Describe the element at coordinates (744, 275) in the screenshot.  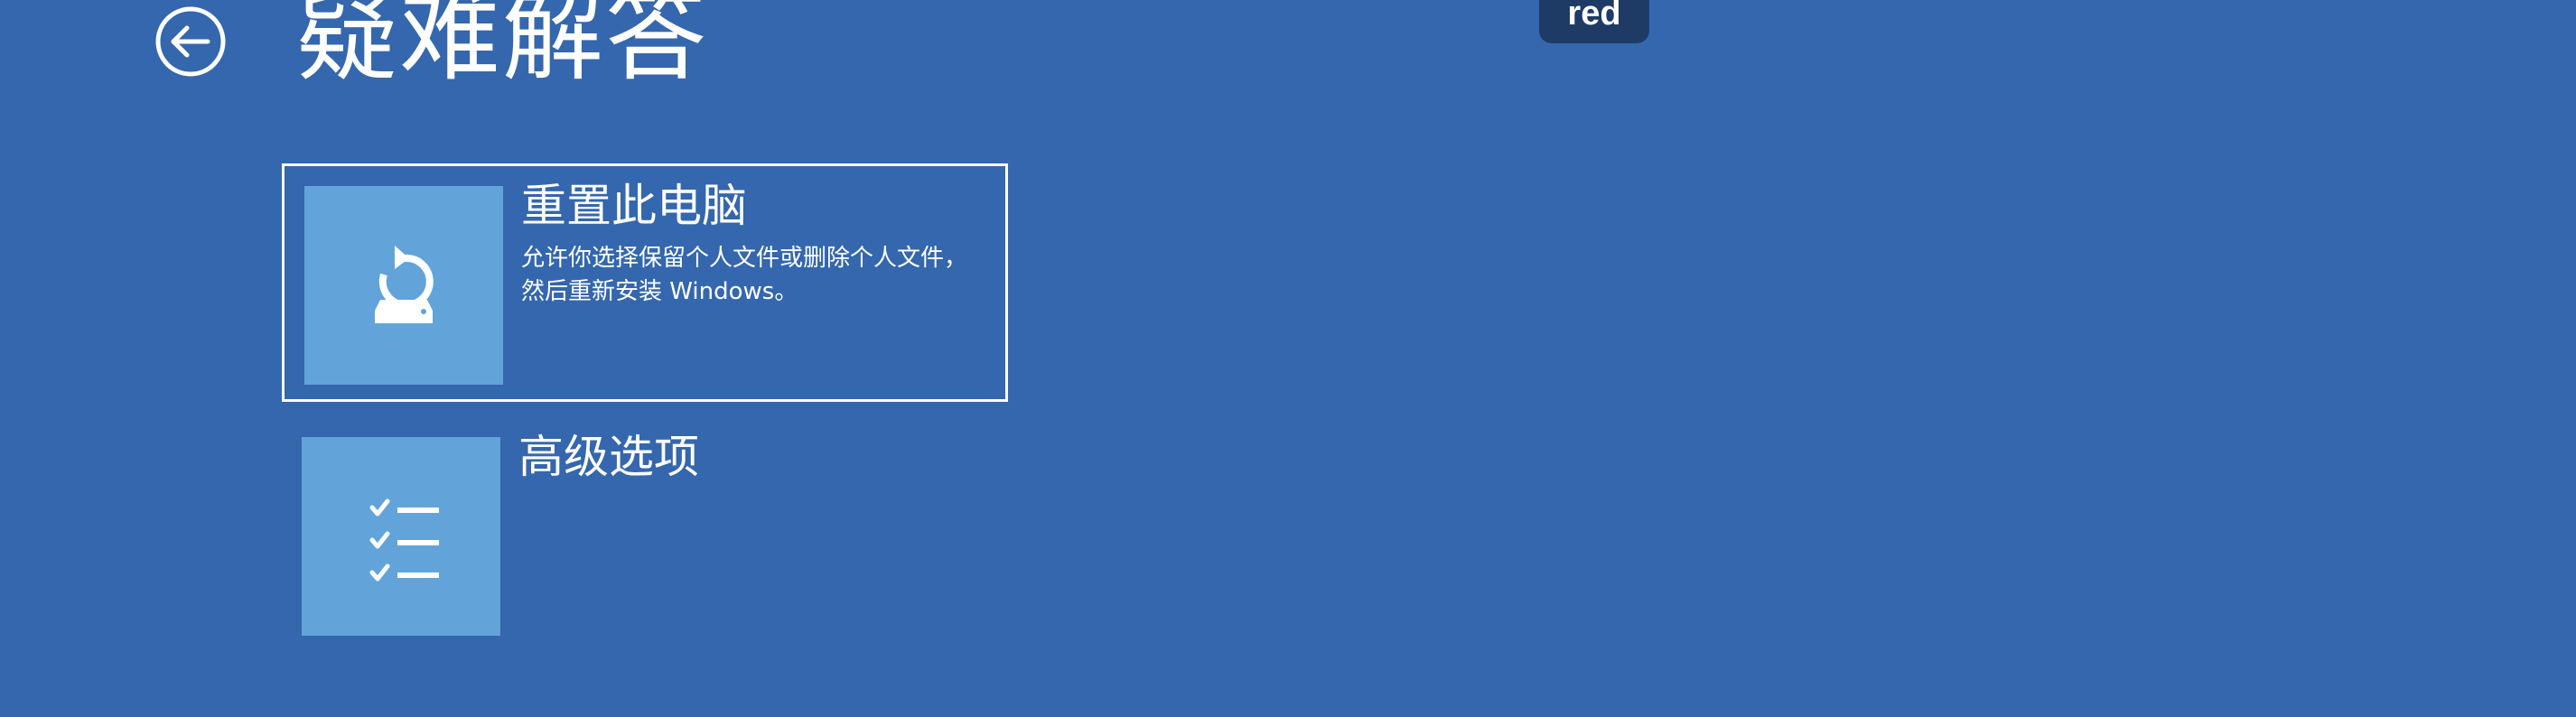
I see `reset-pc-description: 允许你选择保留个人文件或删除个人文件，然后重新安装 Windows。` at that location.